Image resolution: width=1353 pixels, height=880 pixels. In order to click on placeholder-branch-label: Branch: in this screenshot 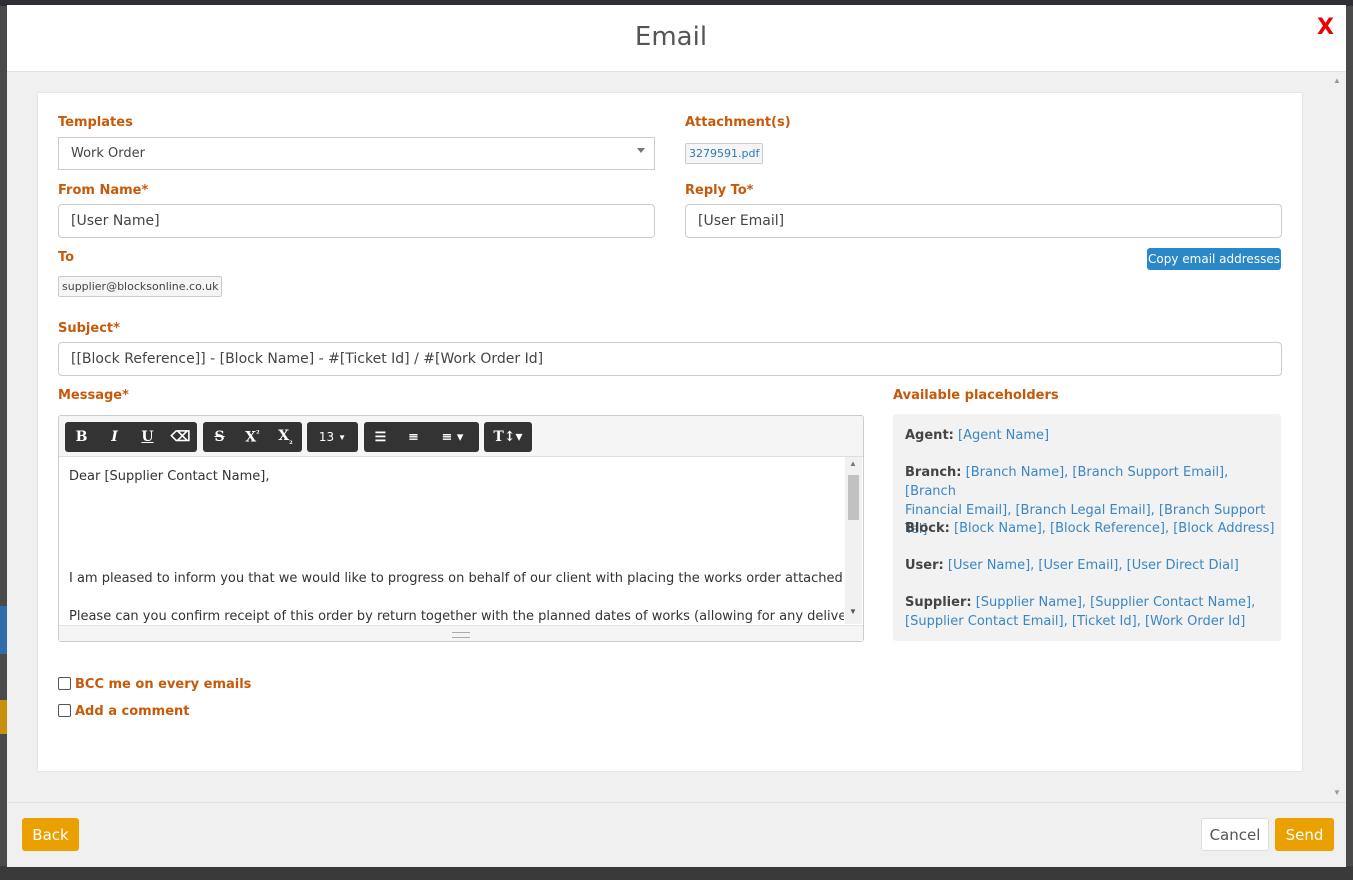, I will do `click(933, 472)`.